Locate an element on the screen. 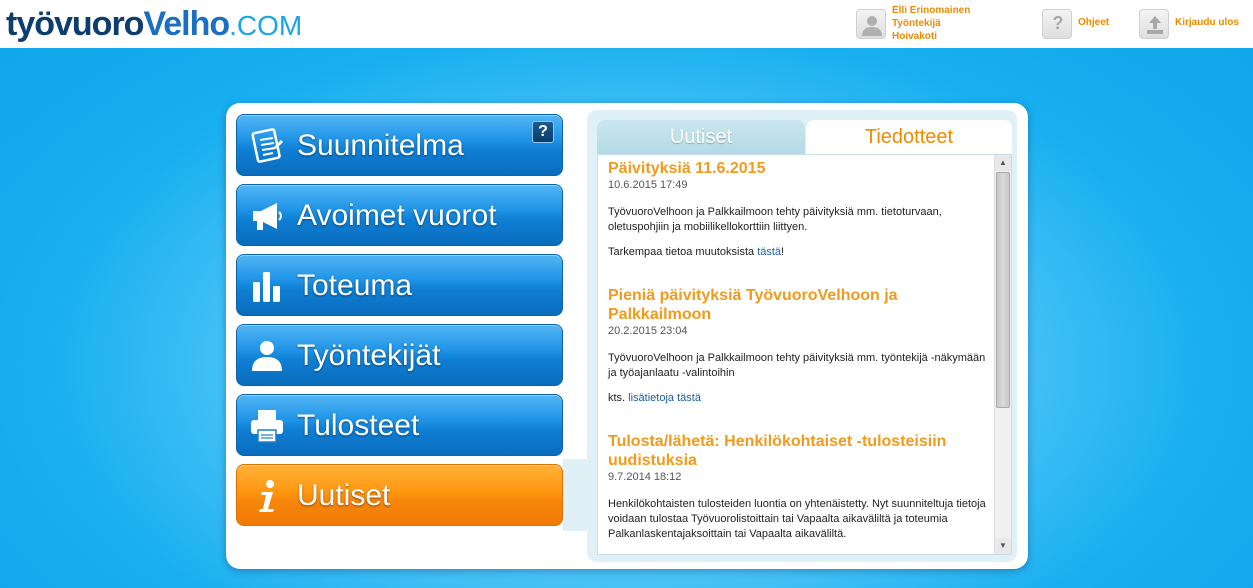 Image resolution: width=1253 pixels, height=588 pixels. menu-tyontekijat: Työntekijät is located at coordinates (399, 355).